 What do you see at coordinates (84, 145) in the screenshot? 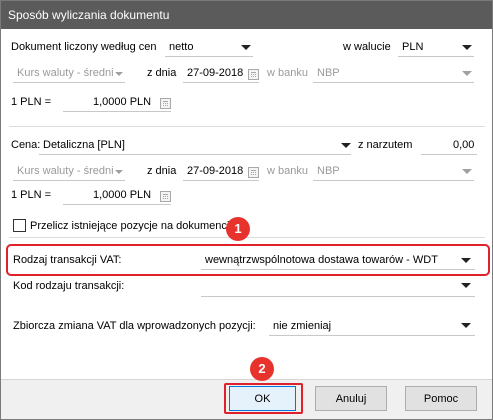
I see `price-value: Detaliczna [PLN]` at bounding box center [84, 145].